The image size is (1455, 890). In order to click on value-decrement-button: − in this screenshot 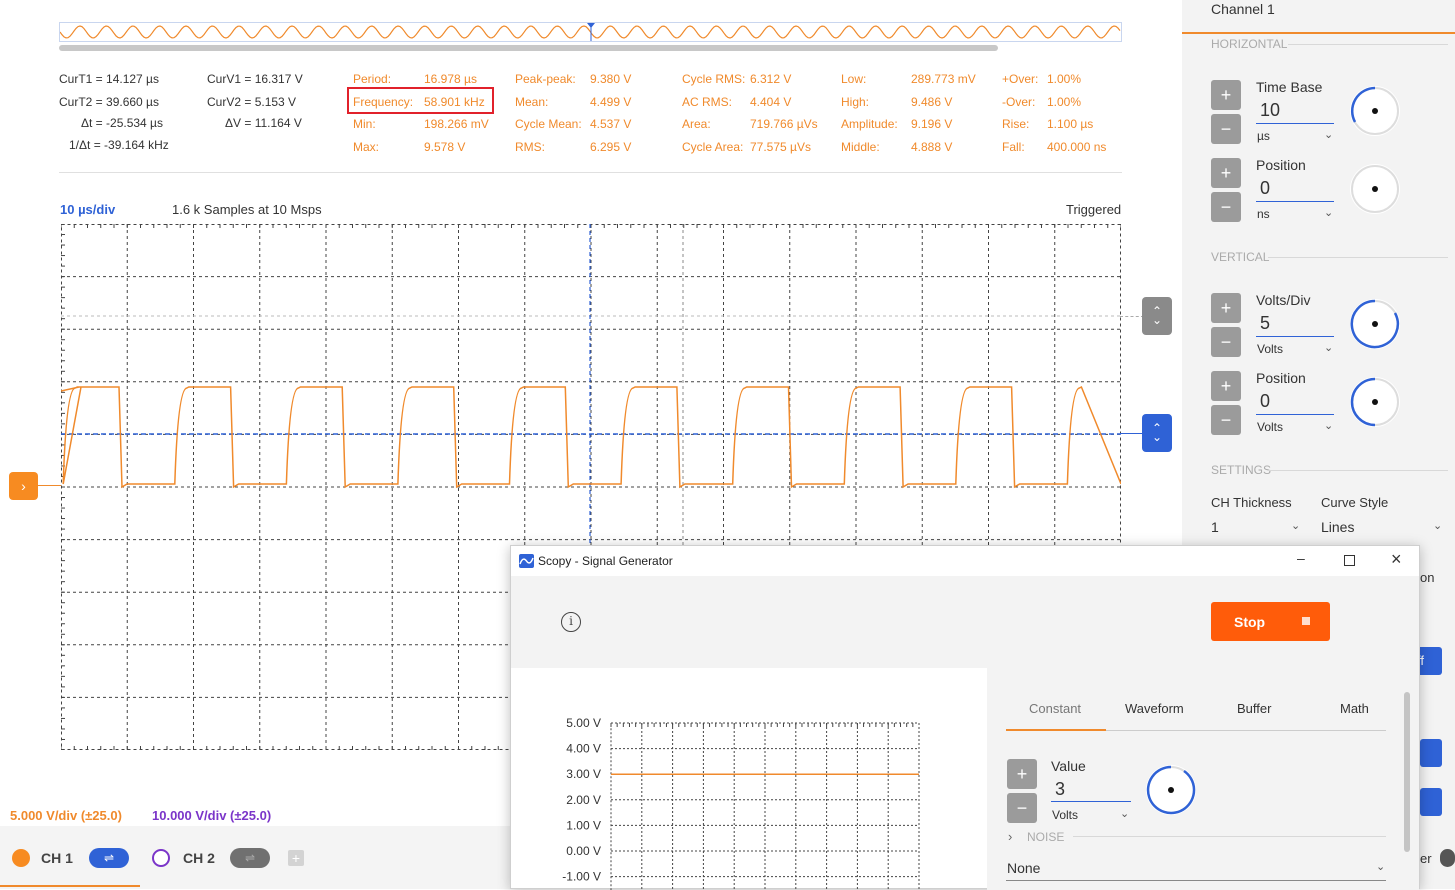, I will do `click(1022, 808)`.